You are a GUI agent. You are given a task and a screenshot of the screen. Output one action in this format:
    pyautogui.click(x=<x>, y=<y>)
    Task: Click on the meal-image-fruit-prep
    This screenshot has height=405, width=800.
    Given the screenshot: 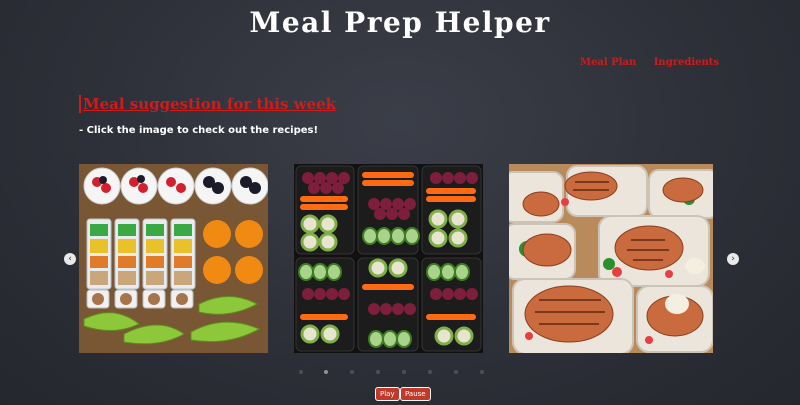 What is the action you would take?
    pyautogui.click(x=173, y=258)
    